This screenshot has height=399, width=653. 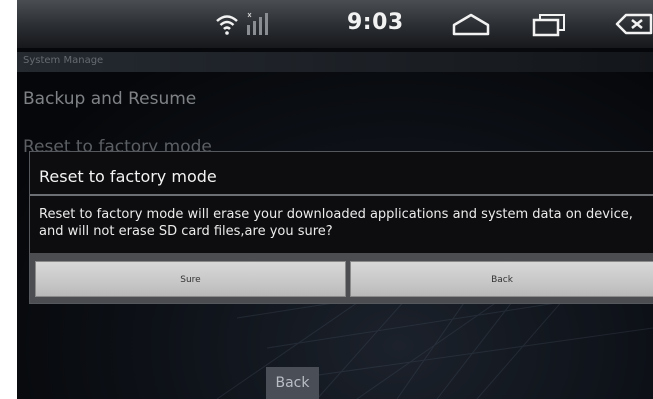 I want to click on dialog-button-bar: Sure Back, so click(x=341, y=278).